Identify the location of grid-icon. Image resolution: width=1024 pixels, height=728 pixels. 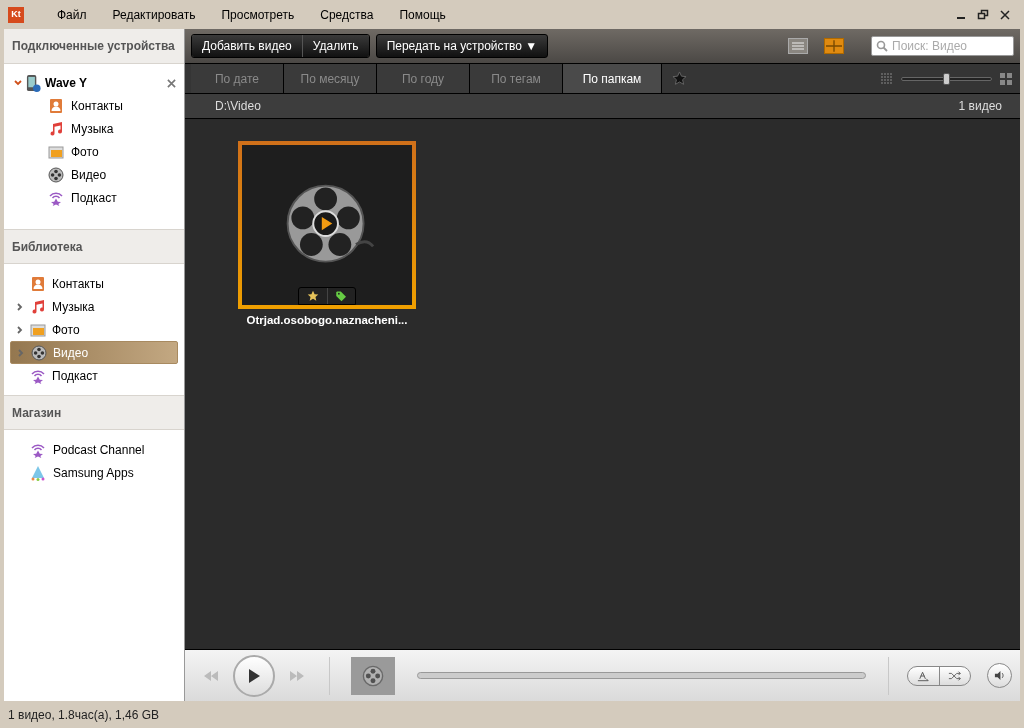
(834, 46).